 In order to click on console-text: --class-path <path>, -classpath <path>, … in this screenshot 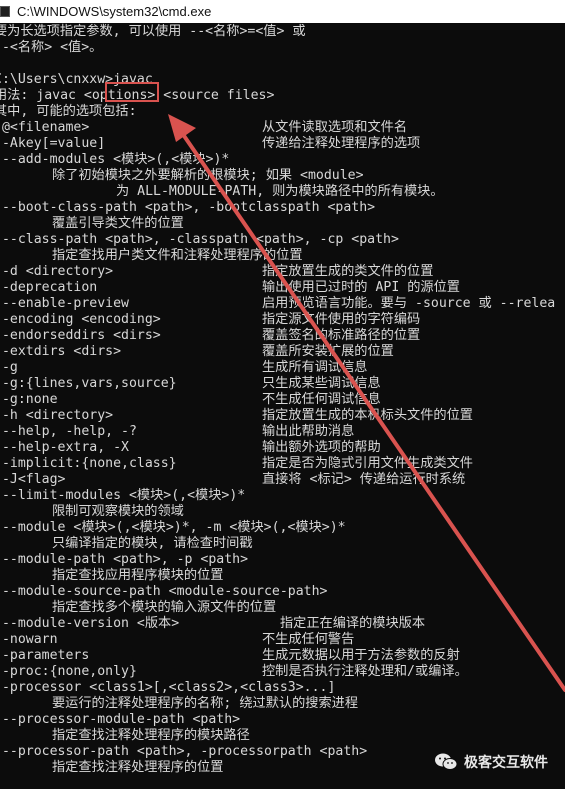, I will do `click(199, 239)`.